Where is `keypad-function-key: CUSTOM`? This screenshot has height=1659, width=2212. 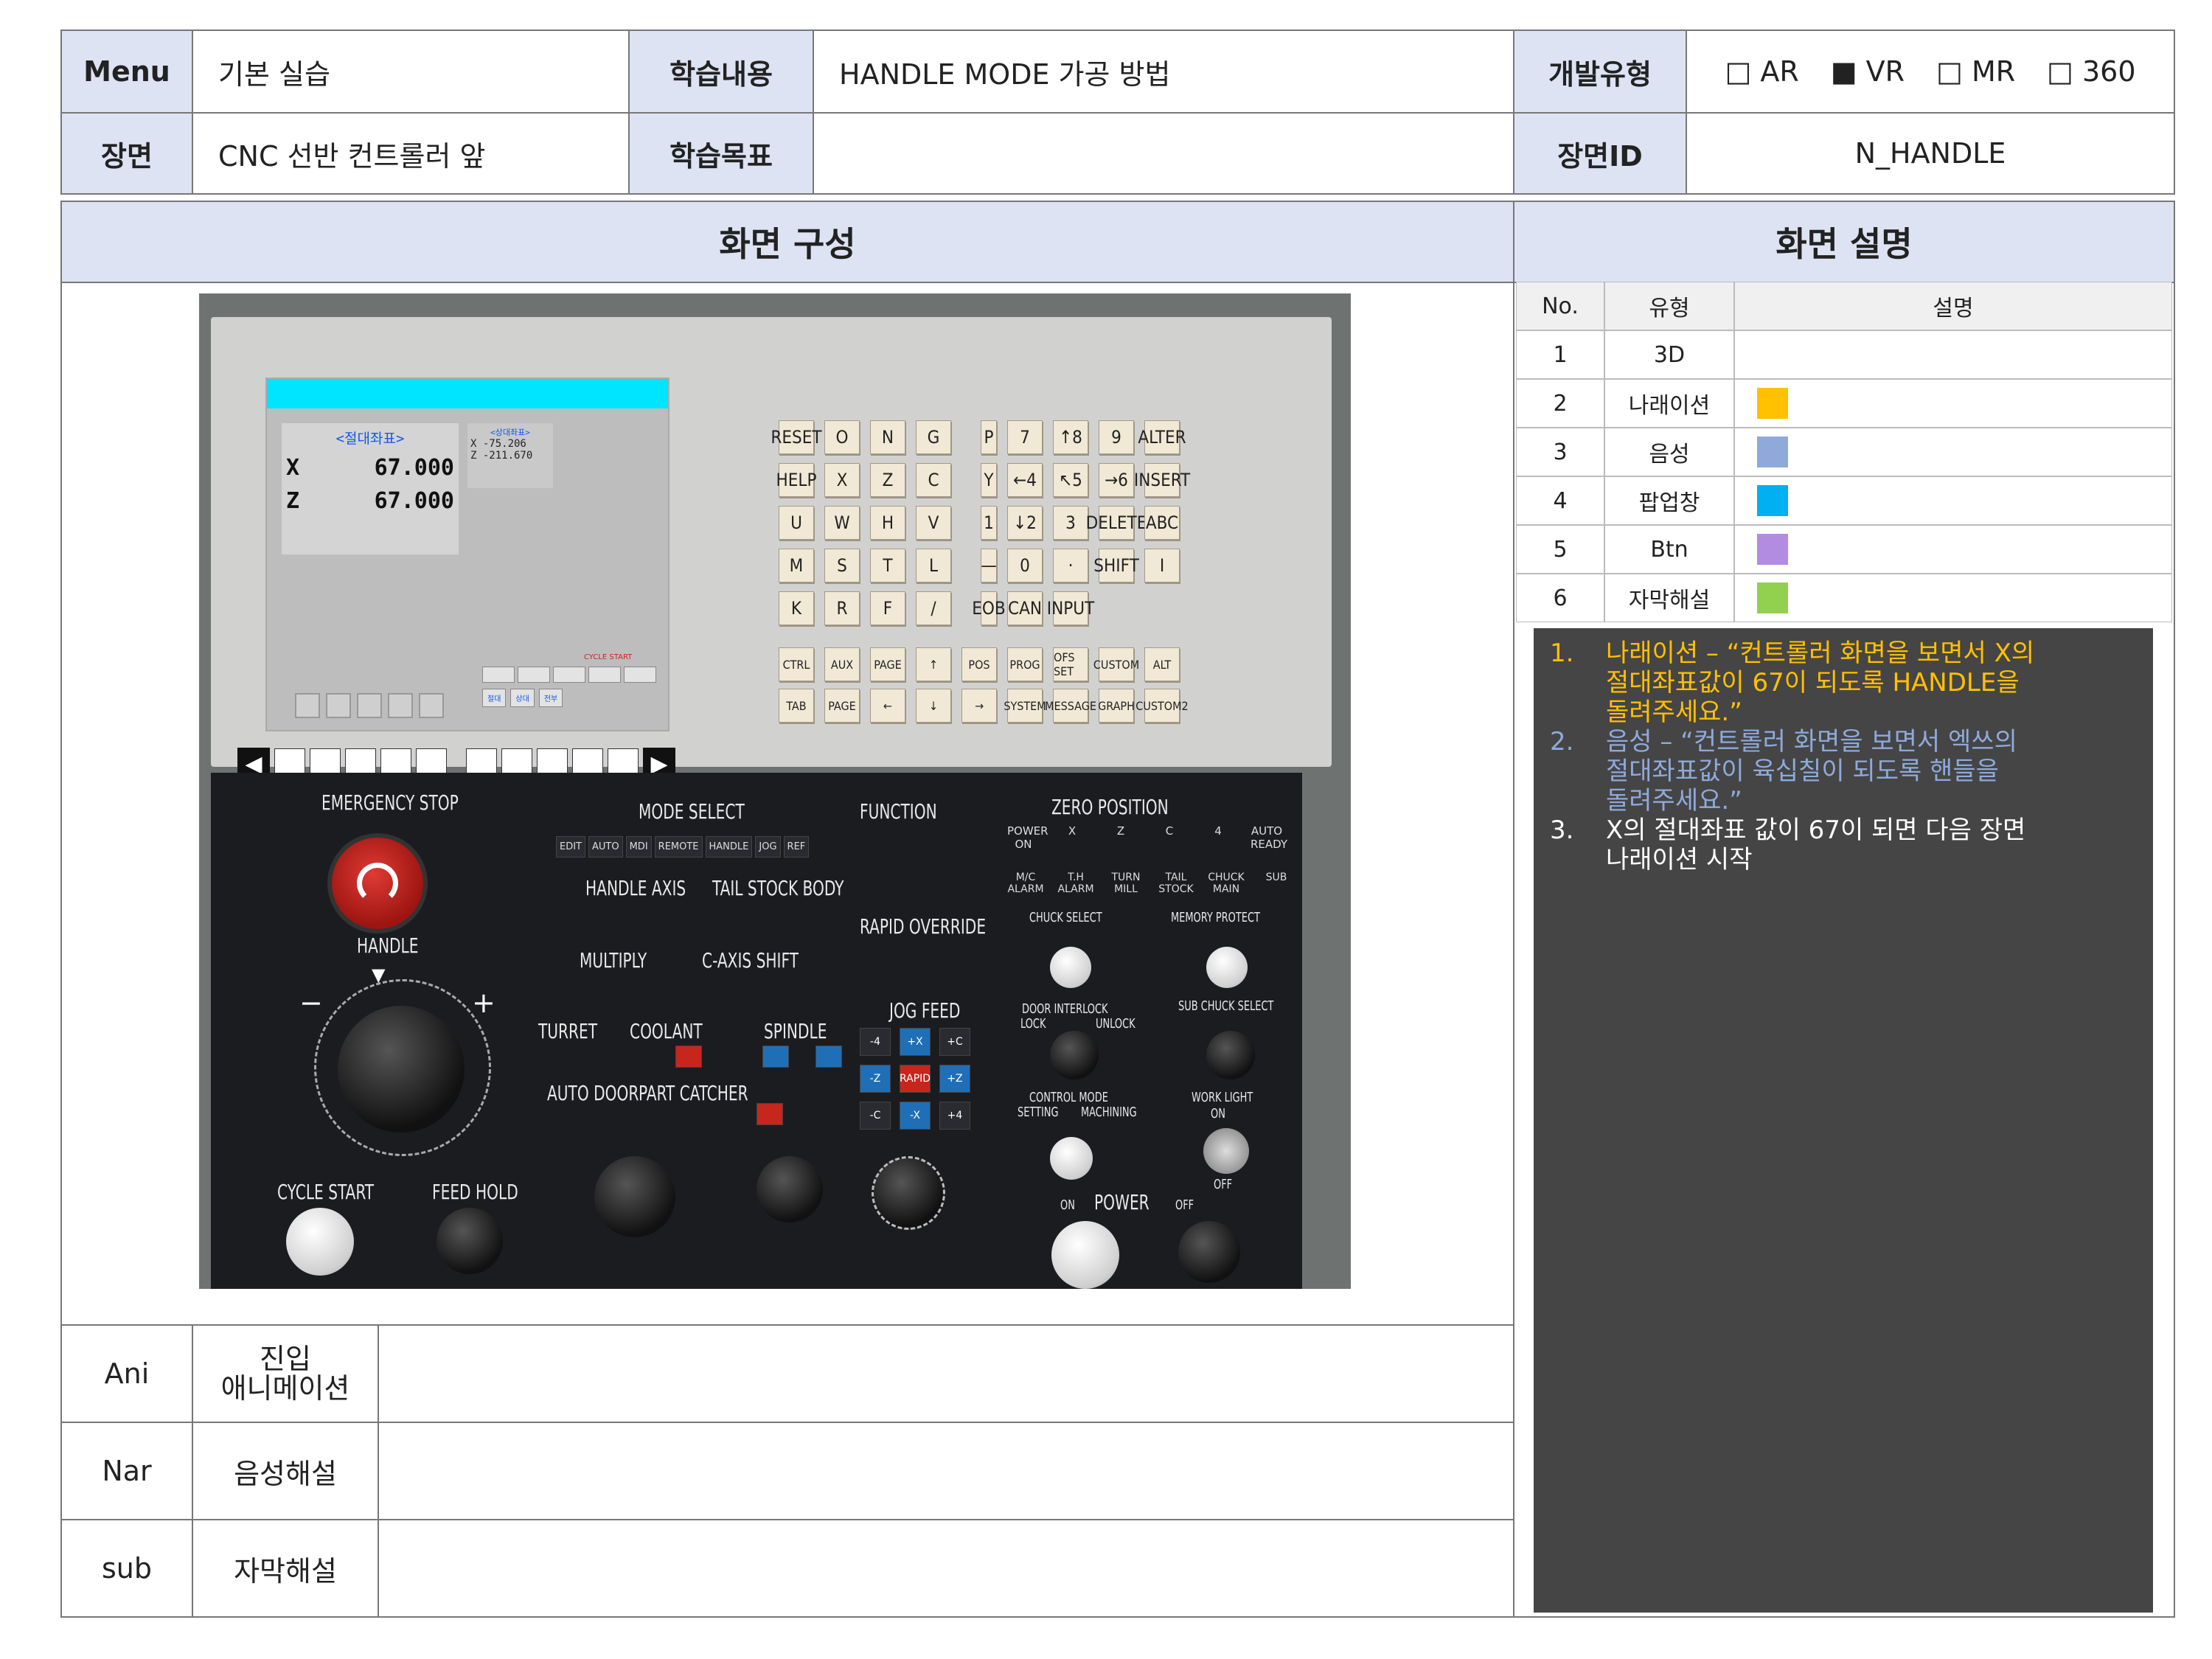 keypad-function-key: CUSTOM is located at coordinates (1116, 664).